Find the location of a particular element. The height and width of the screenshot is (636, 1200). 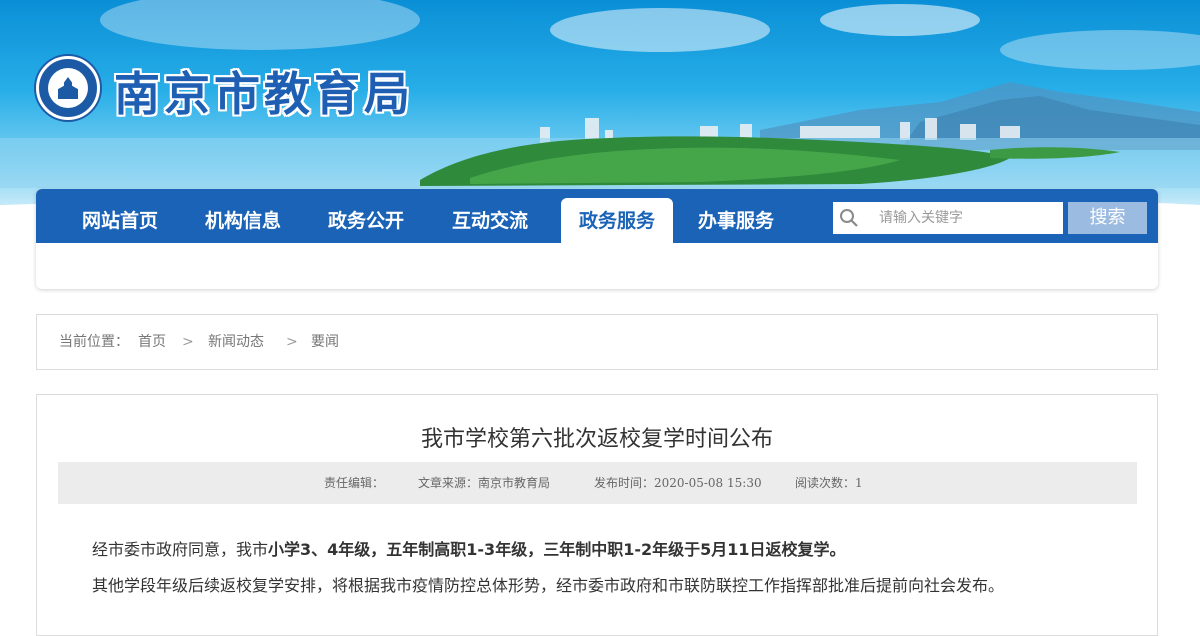

main-nav: 网站首页 机构信息 政务公开 互动交流 政务服务 办事服务 请输入关键字 搜索 is located at coordinates (597, 216).